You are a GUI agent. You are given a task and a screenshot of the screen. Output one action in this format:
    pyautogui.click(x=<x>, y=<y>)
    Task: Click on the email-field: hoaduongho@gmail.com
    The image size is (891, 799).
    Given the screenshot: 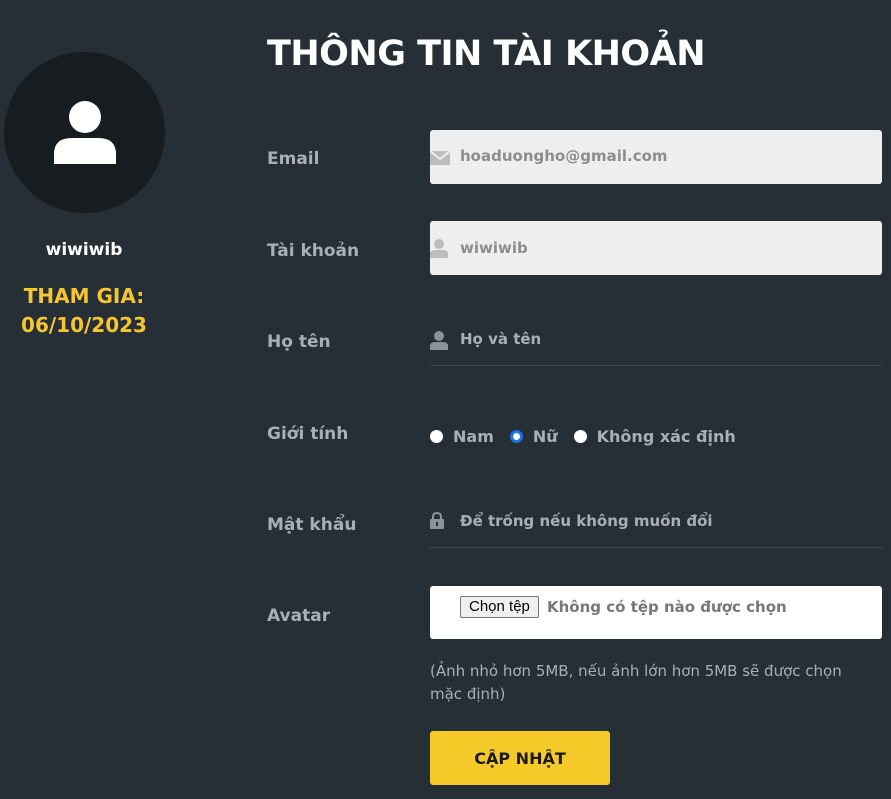 What is the action you would take?
    pyautogui.click(x=656, y=157)
    